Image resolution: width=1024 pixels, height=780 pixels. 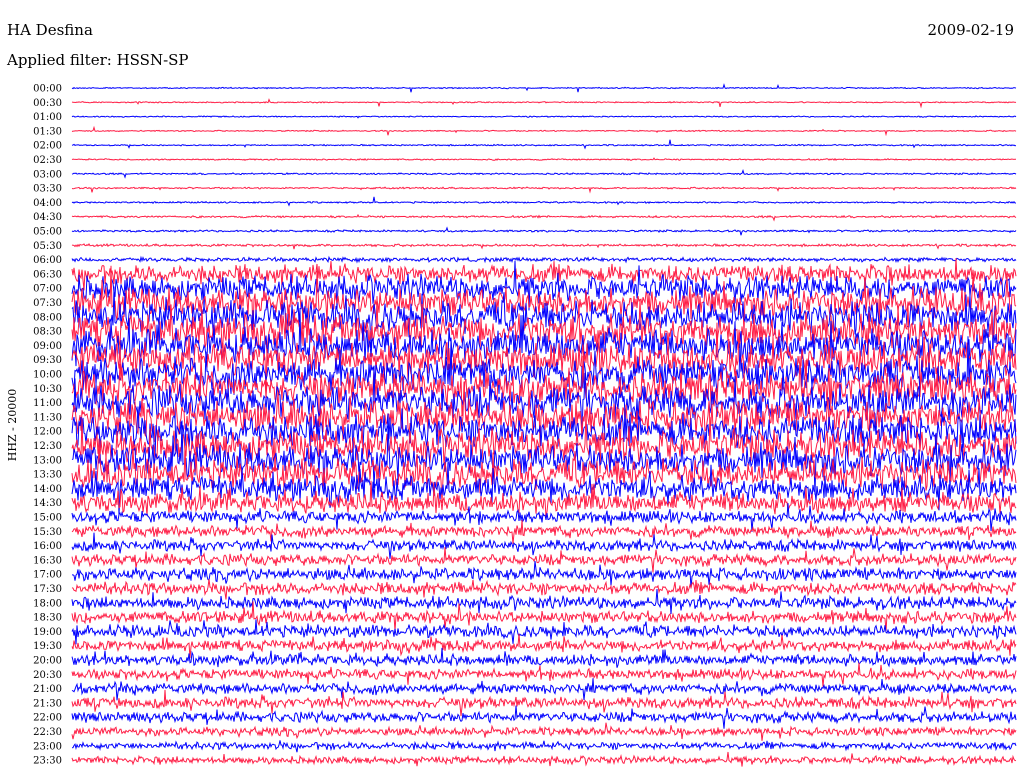 I want to click on time-label: 04:30, so click(x=47, y=217).